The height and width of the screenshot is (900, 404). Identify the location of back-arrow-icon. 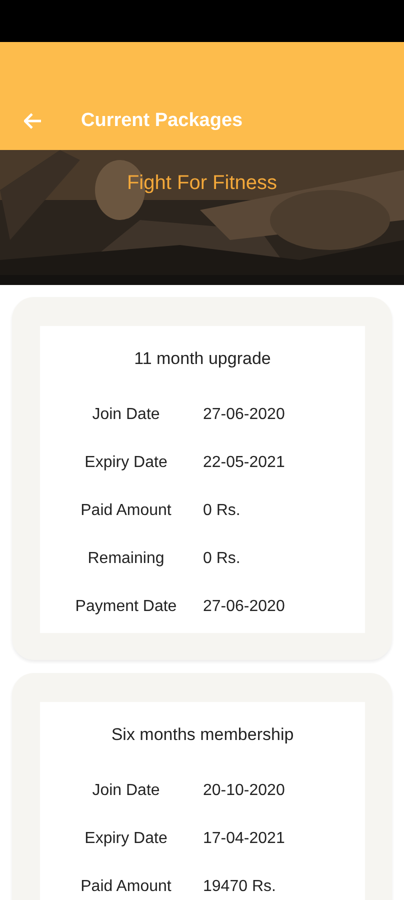
(33, 121).